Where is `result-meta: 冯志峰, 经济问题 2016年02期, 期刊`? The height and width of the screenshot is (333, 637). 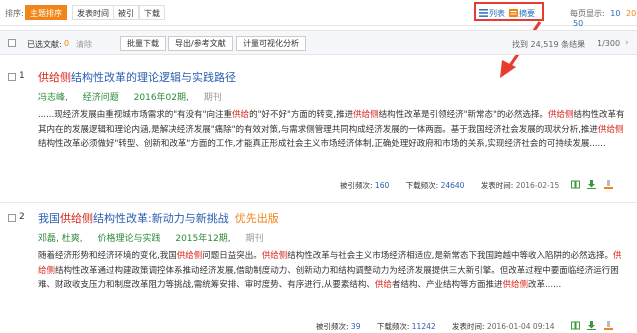 result-meta: 冯志峰, 经济问题 2016年02期, 期刊 is located at coordinates (136, 96).